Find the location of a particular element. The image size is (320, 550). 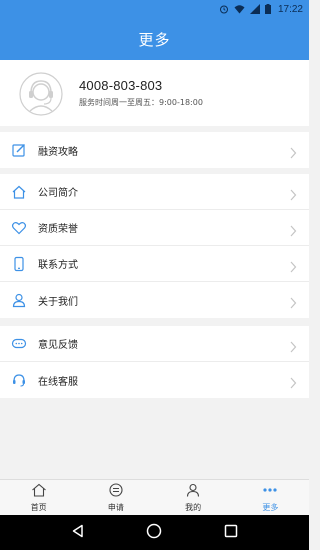

menu-group-support: 意见反馈 在线客服 is located at coordinates (154, 362).